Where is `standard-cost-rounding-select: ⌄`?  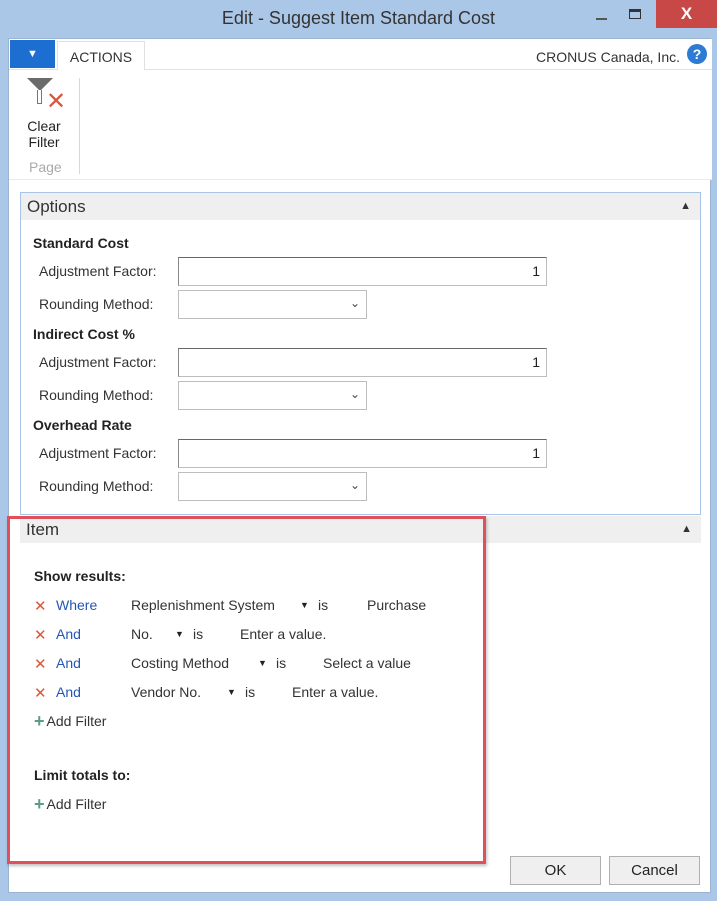
standard-cost-rounding-select: ⌄ is located at coordinates (272, 304).